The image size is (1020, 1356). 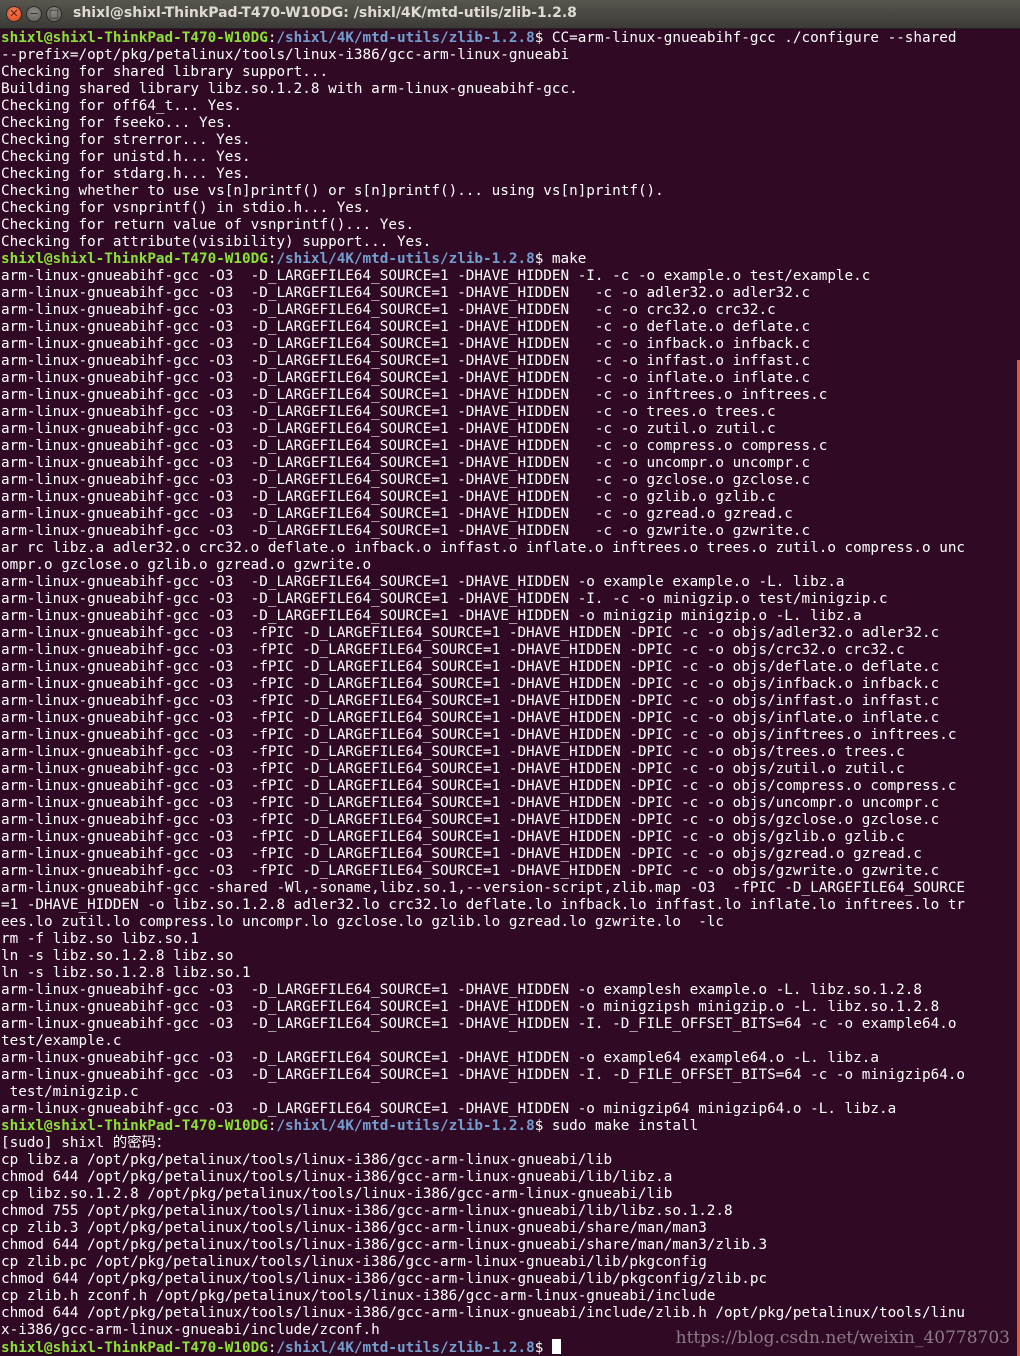 What do you see at coordinates (34, 14) in the screenshot?
I see `minimize-button: −` at bounding box center [34, 14].